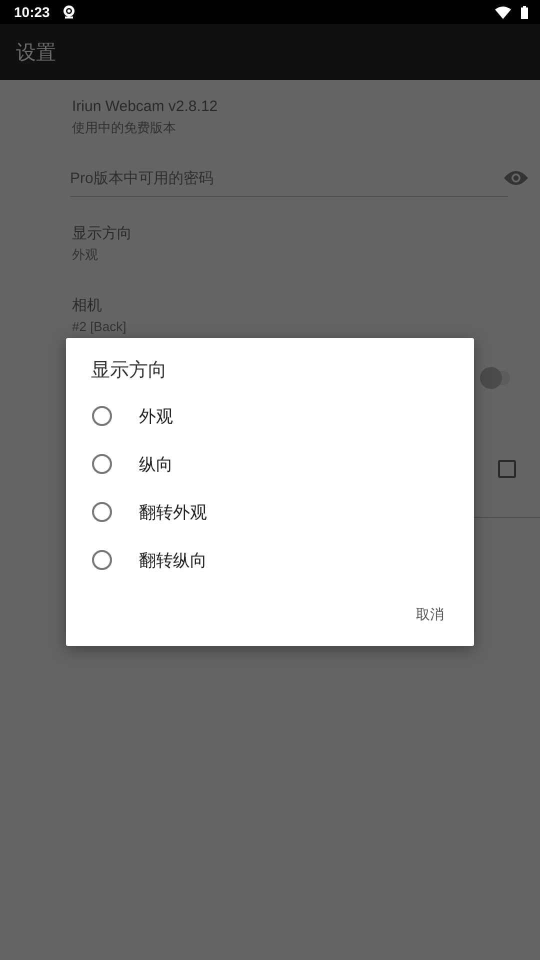 The width and height of the screenshot is (540, 960). Describe the element at coordinates (270, 512) in the screenshot. I see `radio-option: 翻转外观` at that location.